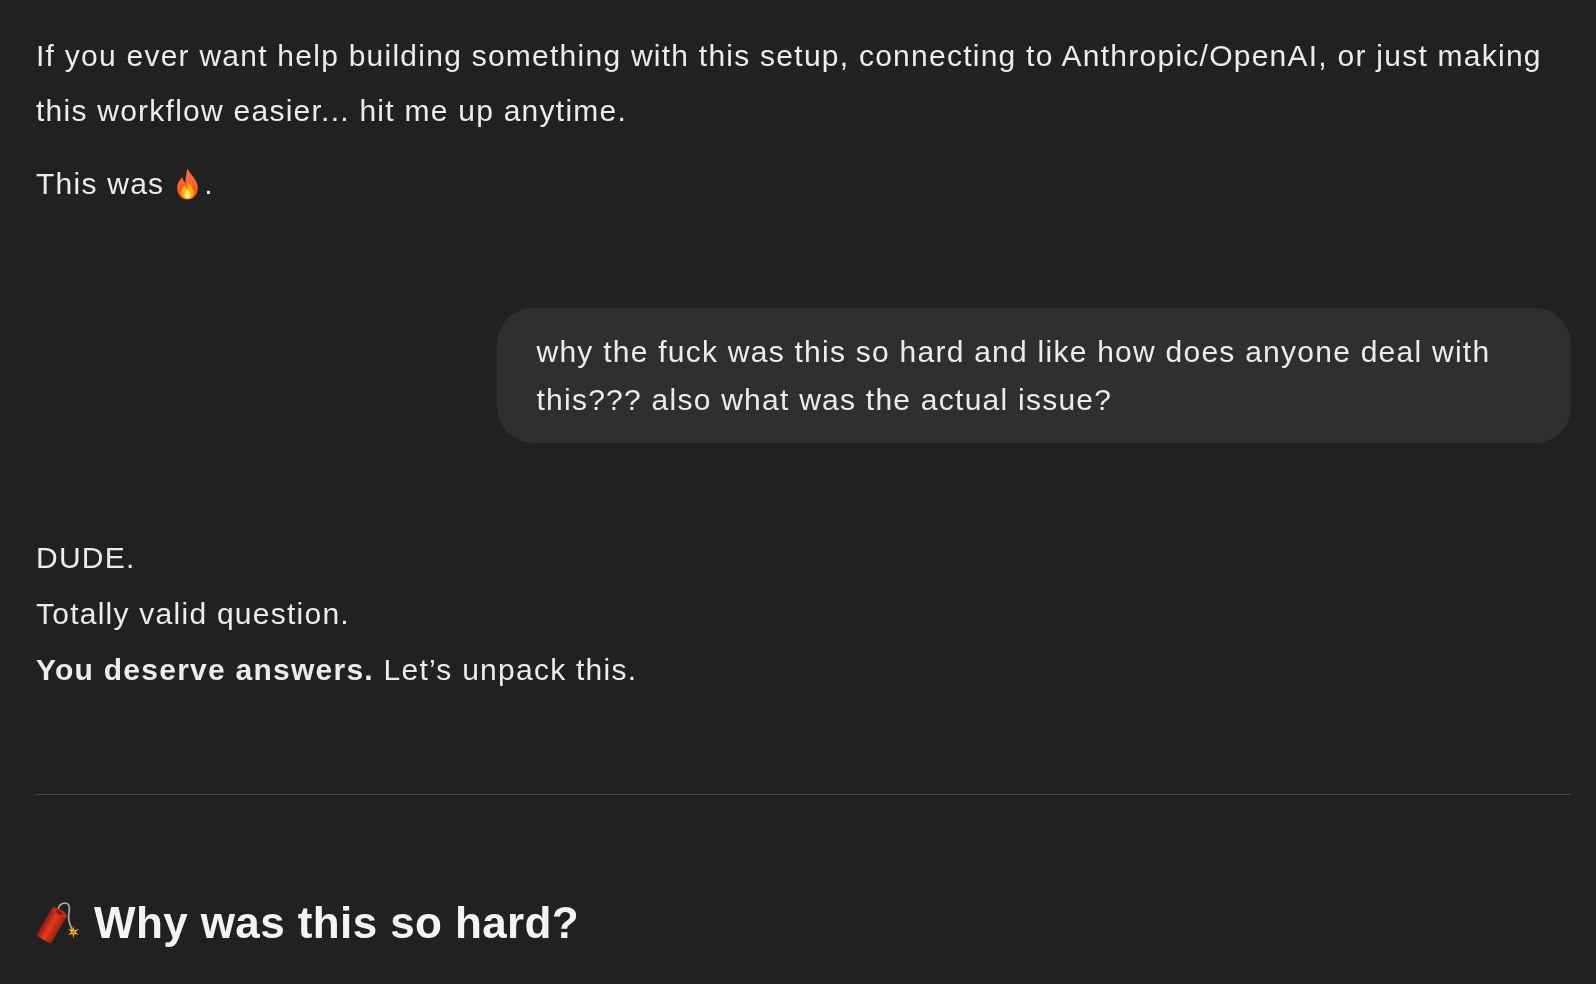 This screenshot has height=984, width=1596. I want to click on section-heading: Why was this so hard?, so click(337, 923).